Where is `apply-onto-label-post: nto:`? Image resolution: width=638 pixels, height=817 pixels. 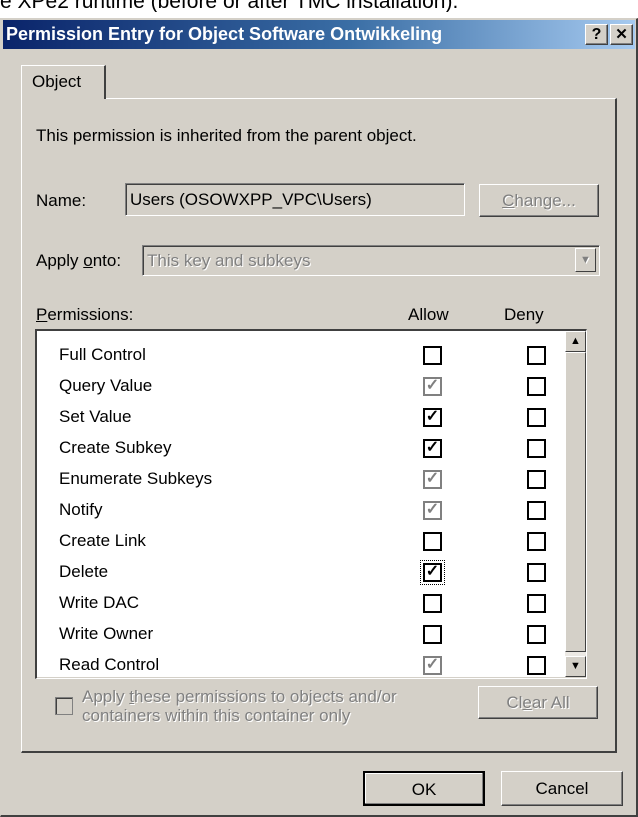 apply-onto-label-post: nto: is located at coordinates (107, 260).